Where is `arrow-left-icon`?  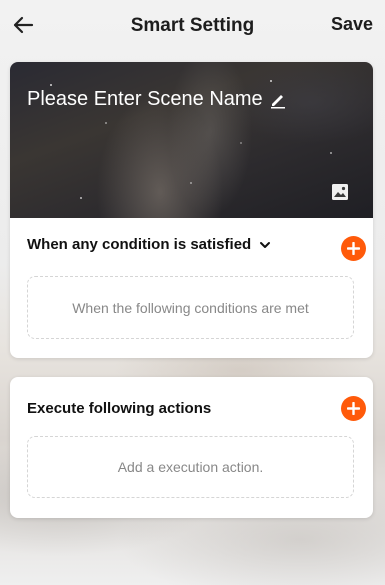 arrow-left-icon is located at coordinates (23, 25).